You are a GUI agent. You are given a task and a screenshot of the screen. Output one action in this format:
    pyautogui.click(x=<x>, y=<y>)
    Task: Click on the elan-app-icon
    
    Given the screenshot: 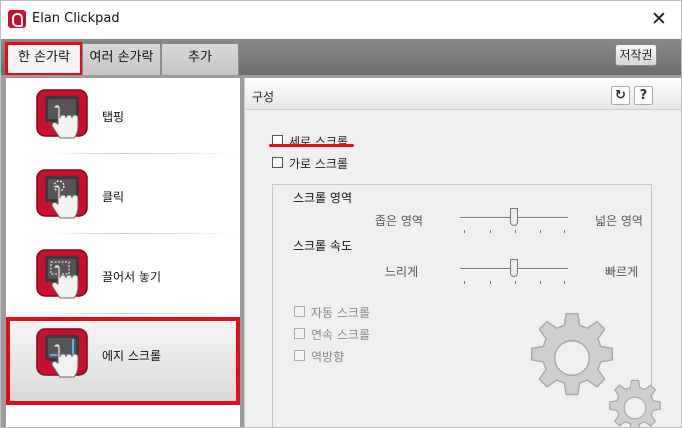 What is the action you would take?
    pyautogui.click(x=17, y=19)
    